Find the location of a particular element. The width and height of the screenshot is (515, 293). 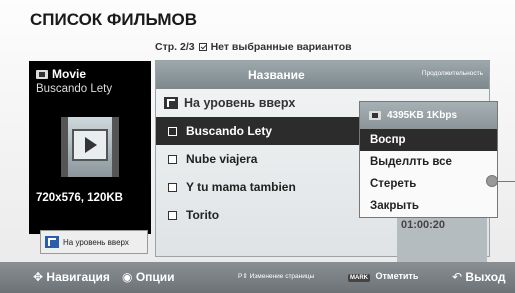

preview-resolution: 720x576, 120KB is located at coordinates (79, 198).